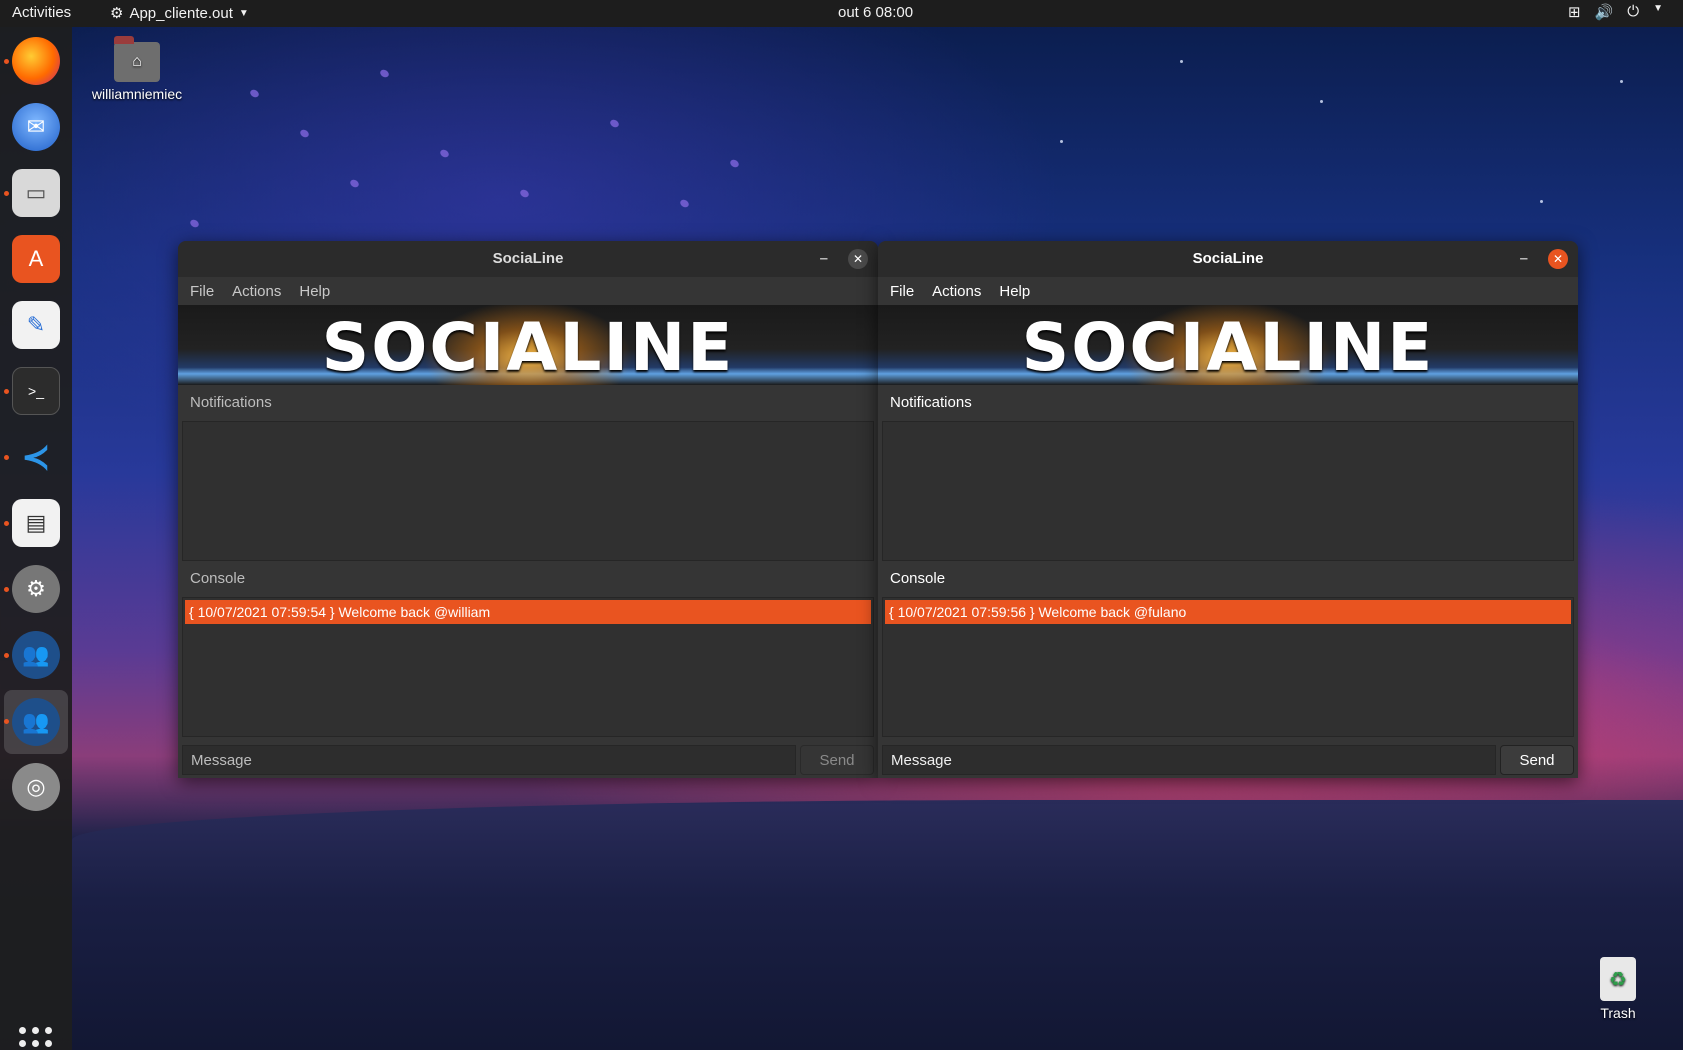  Describe the element at coordinates (137, 59) in the screenshot. I see `home-folder-icon: ⌂` at that location.